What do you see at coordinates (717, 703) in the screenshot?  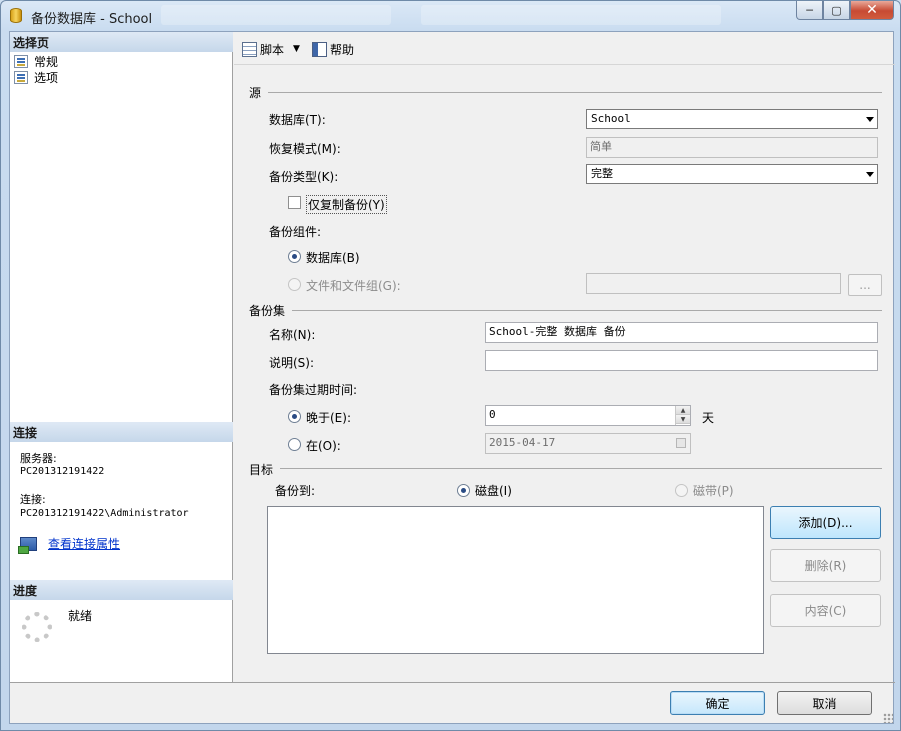 I see `ok-button: 确定` at bounding box center [717, 703].